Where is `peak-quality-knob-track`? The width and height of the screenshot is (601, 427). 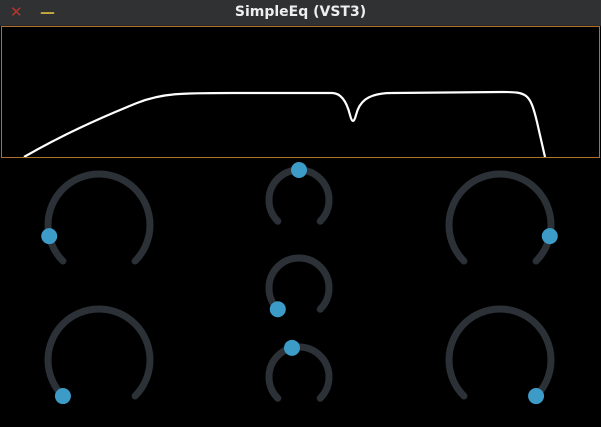 peak-quality-knob-track is located at coordinates (299, 372).